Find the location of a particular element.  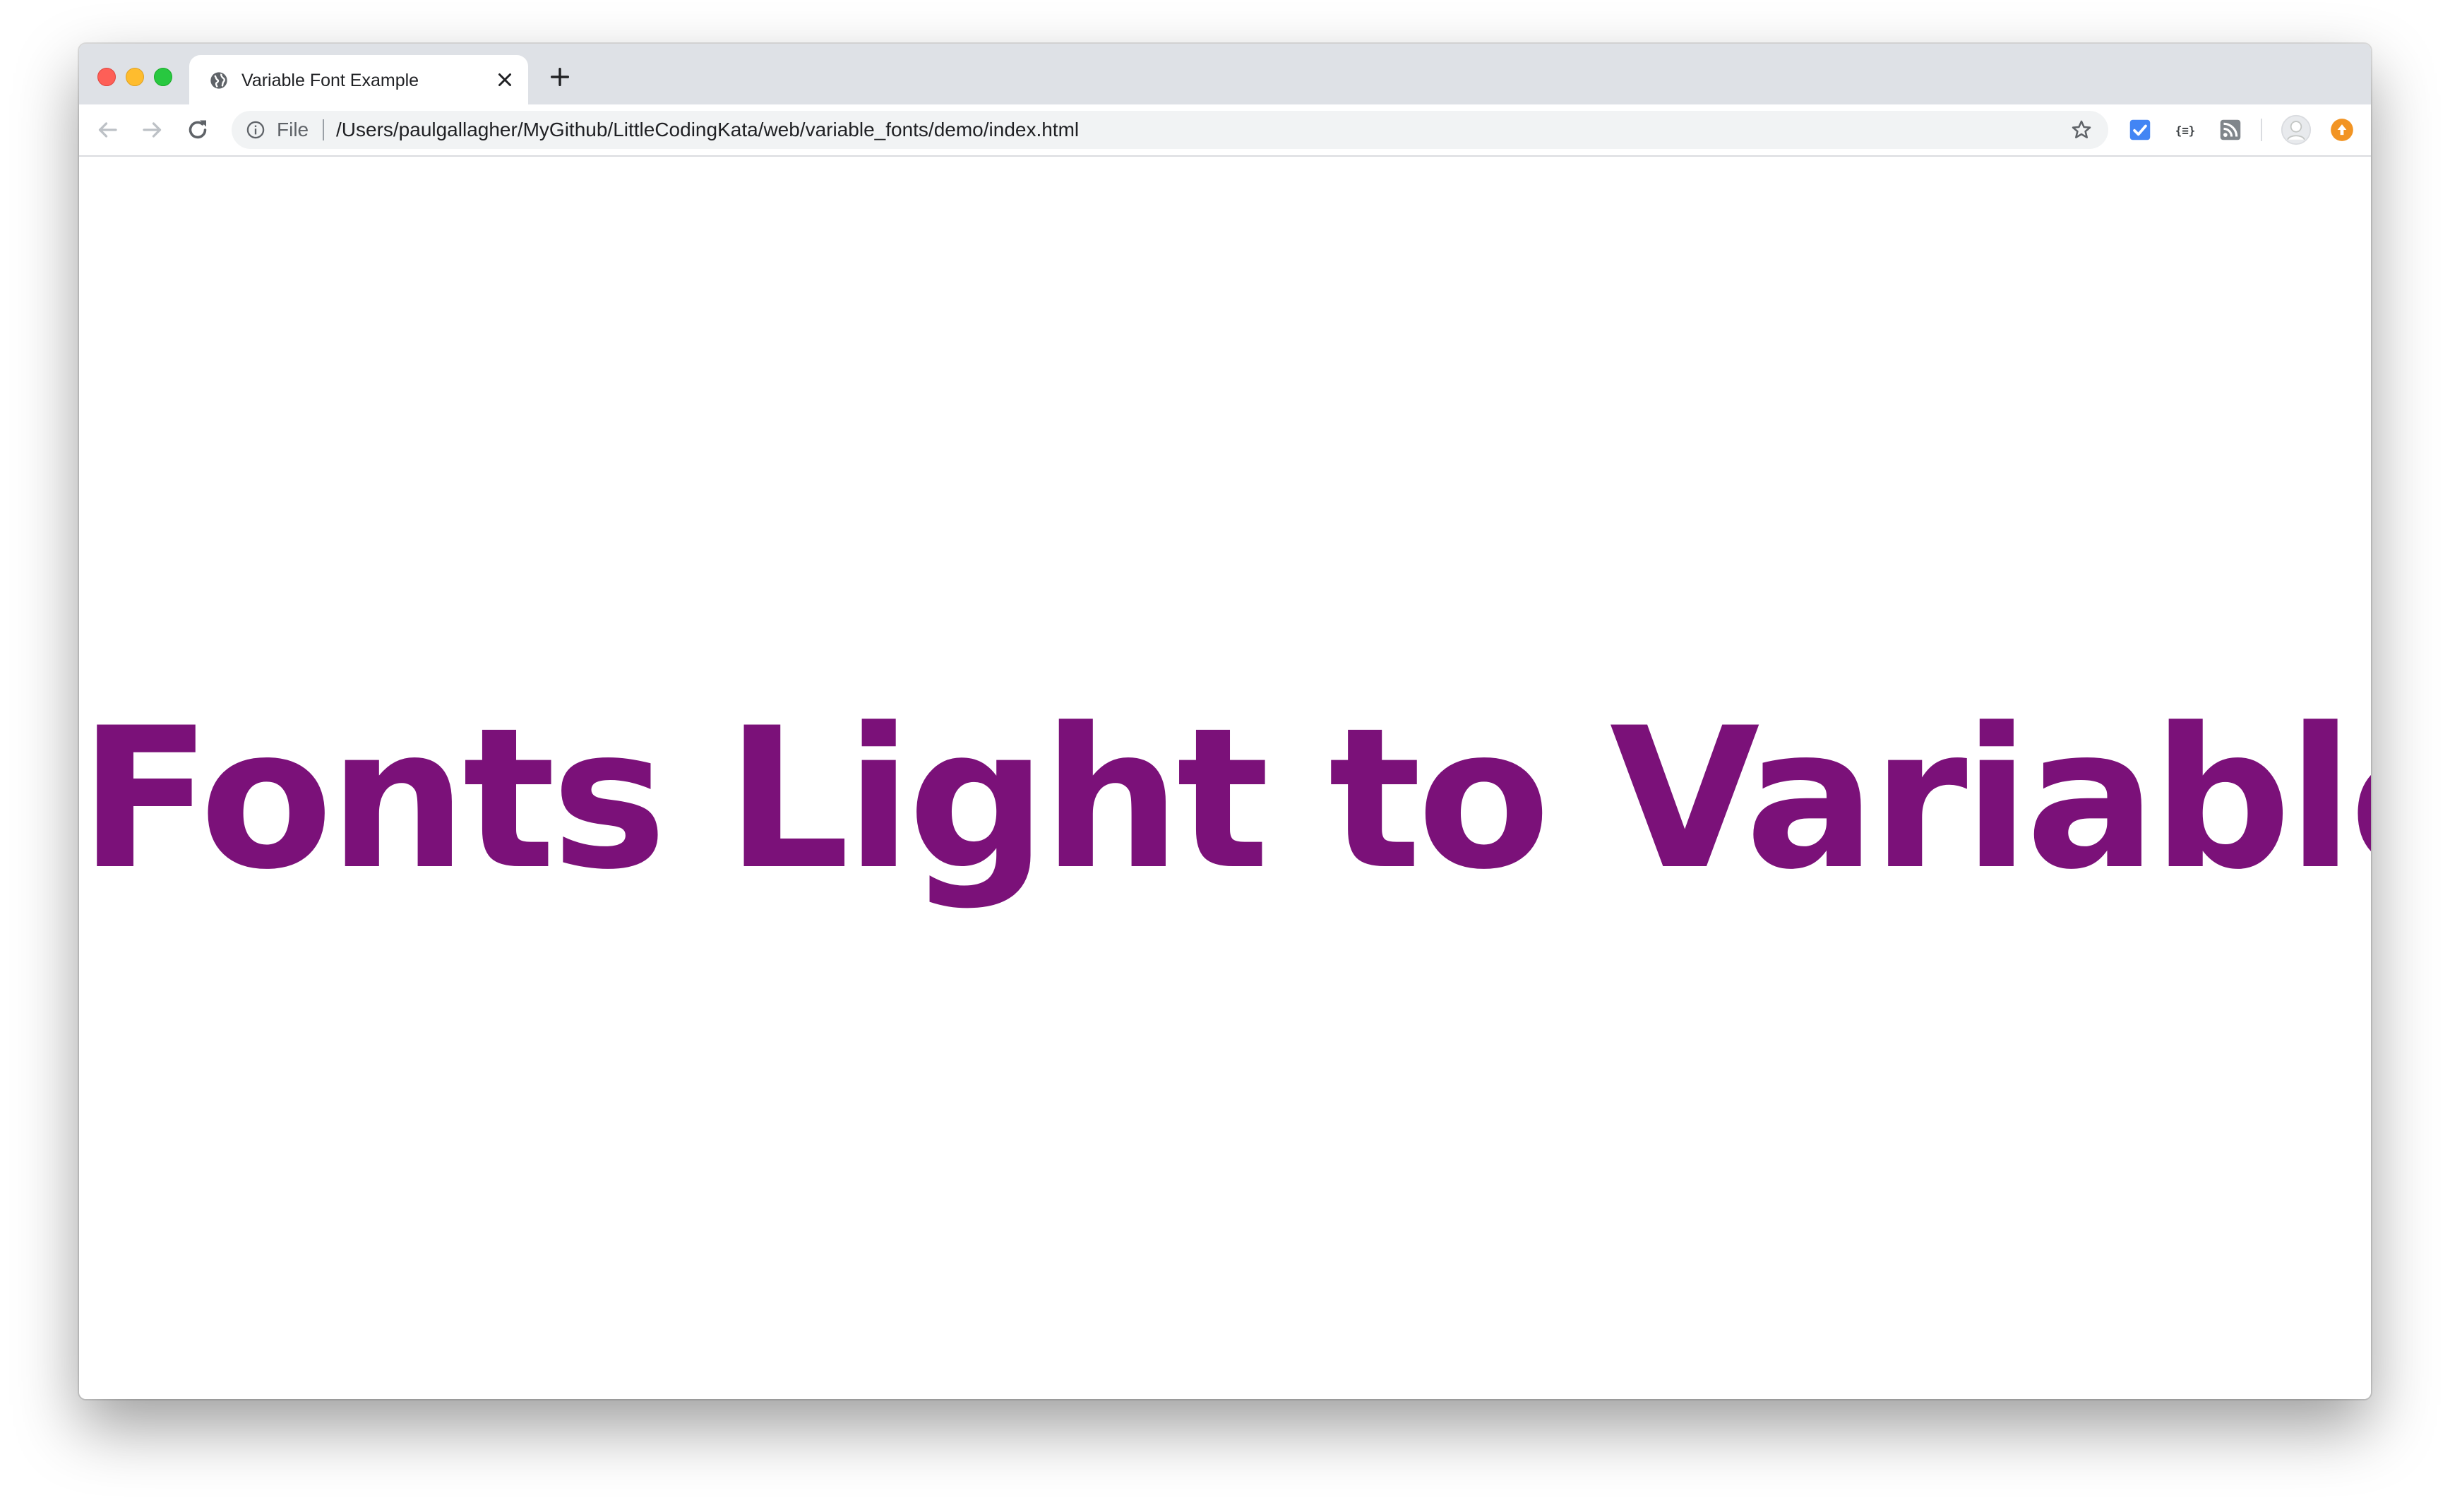

info-icon is located at coordinates (256, 130).